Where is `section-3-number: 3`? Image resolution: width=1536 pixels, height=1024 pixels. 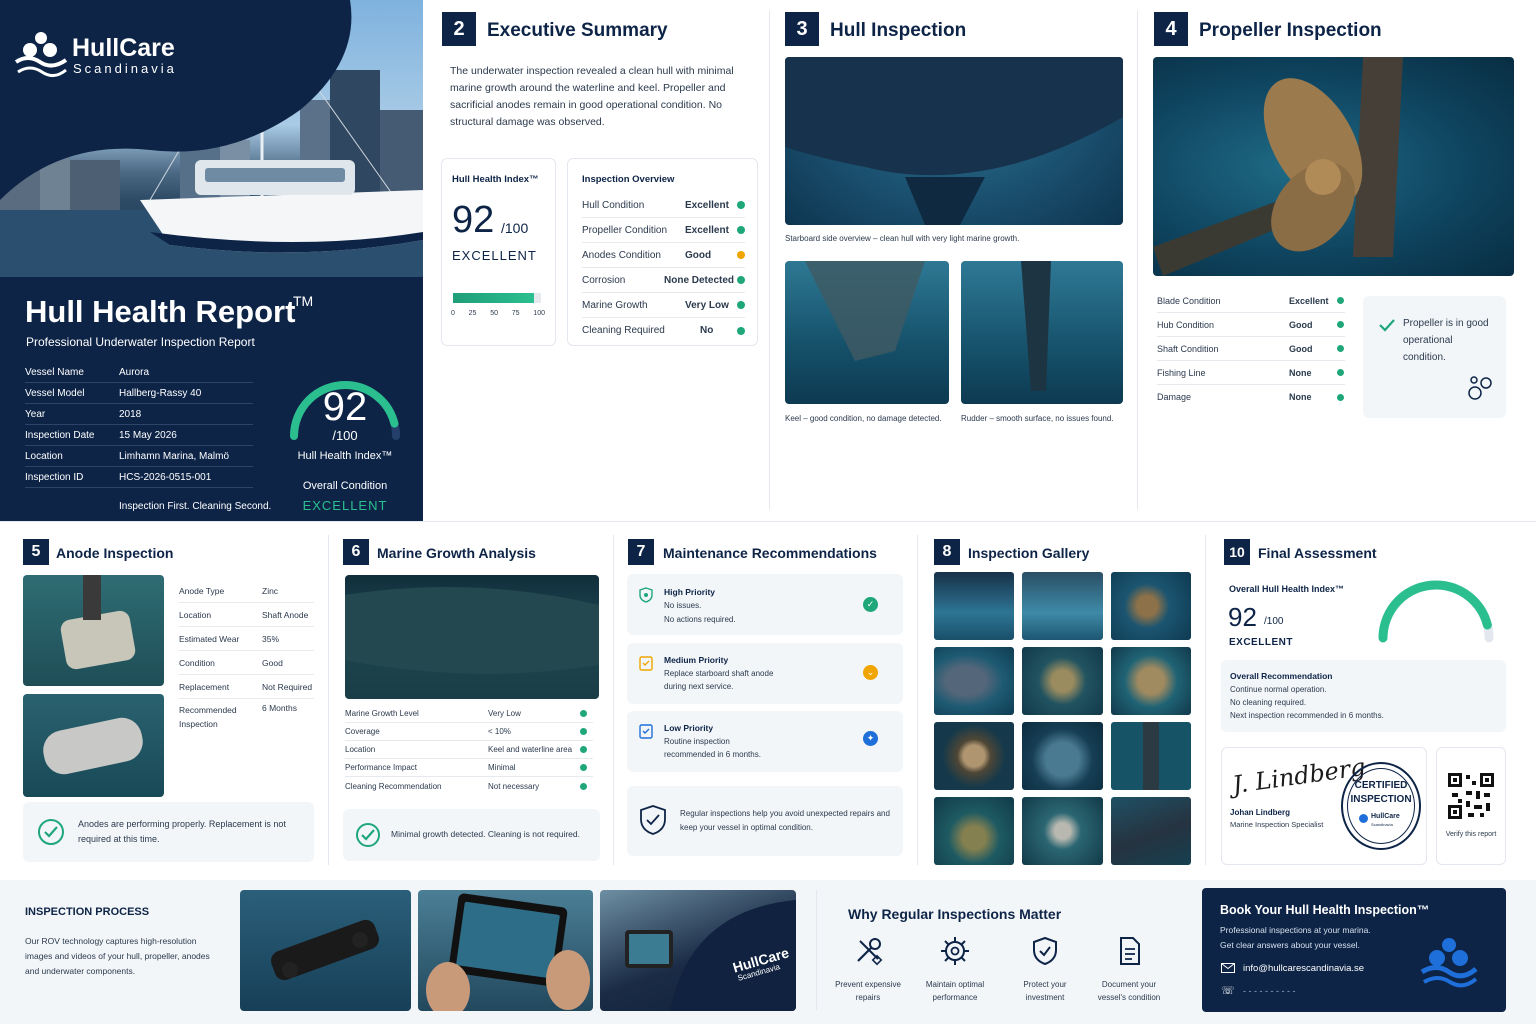
section-3-number: 3 is located at coordinates (802, 29).